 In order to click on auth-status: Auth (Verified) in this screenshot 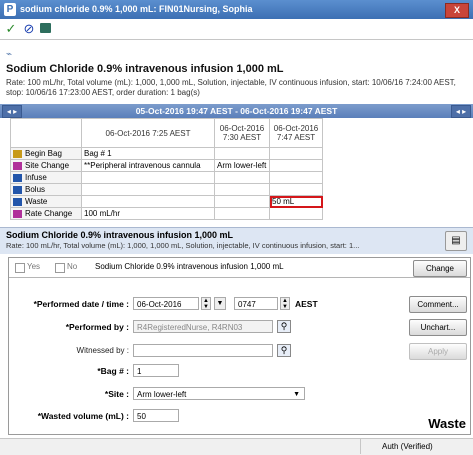, I will do `click(407, 446)`.